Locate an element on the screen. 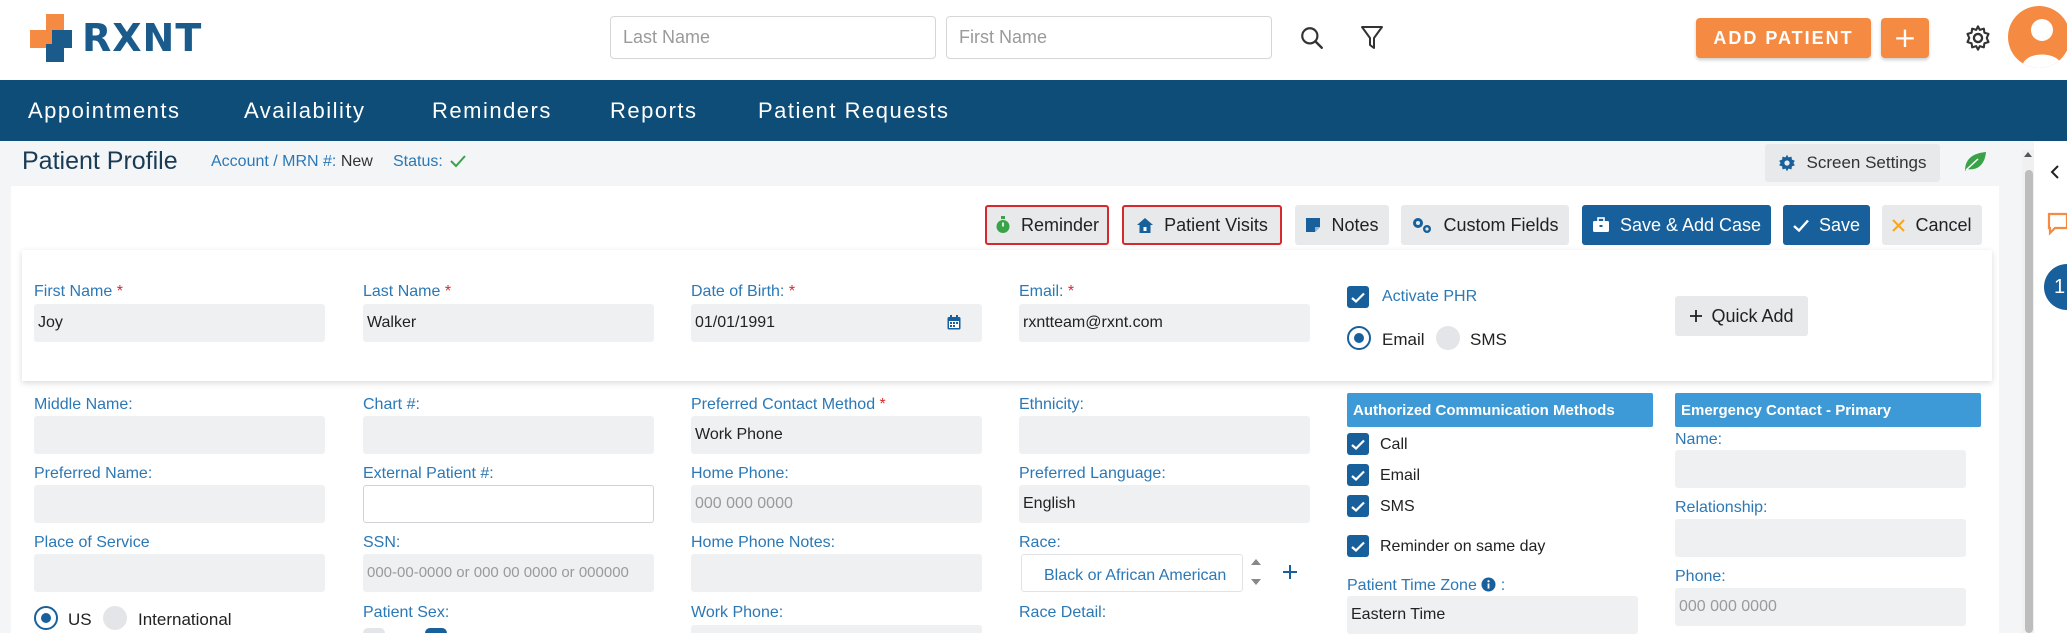 The height and width of the screenshot is (634, 2067). scroll-arrows-icon is located at coordinates (1256, 572).